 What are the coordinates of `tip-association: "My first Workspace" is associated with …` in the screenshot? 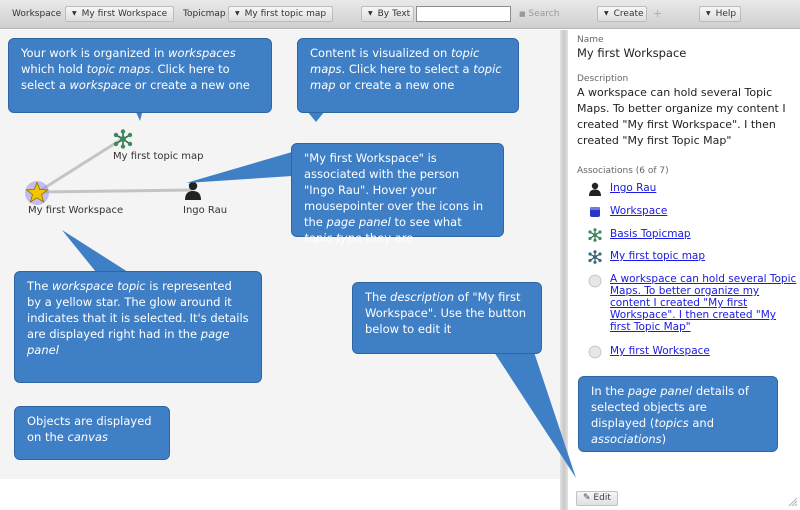 It's located at (397, 194).